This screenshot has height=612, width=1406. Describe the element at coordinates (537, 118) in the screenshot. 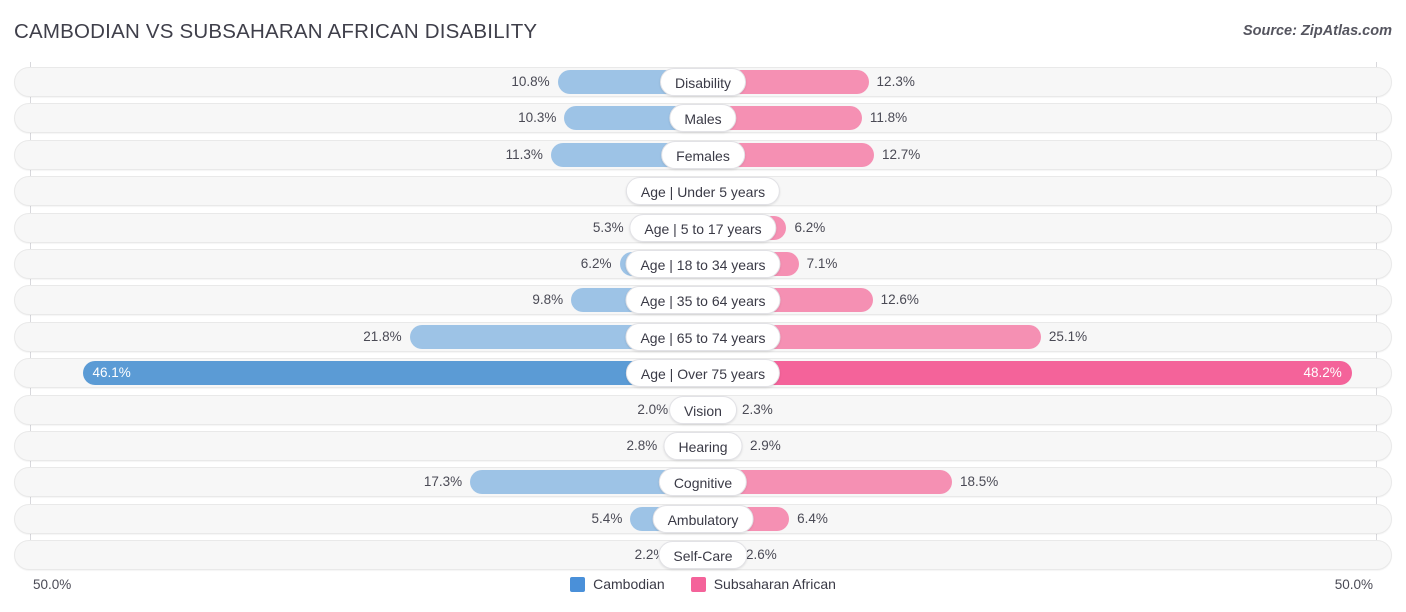

I see `value-label-left: 10.3%` at that location.